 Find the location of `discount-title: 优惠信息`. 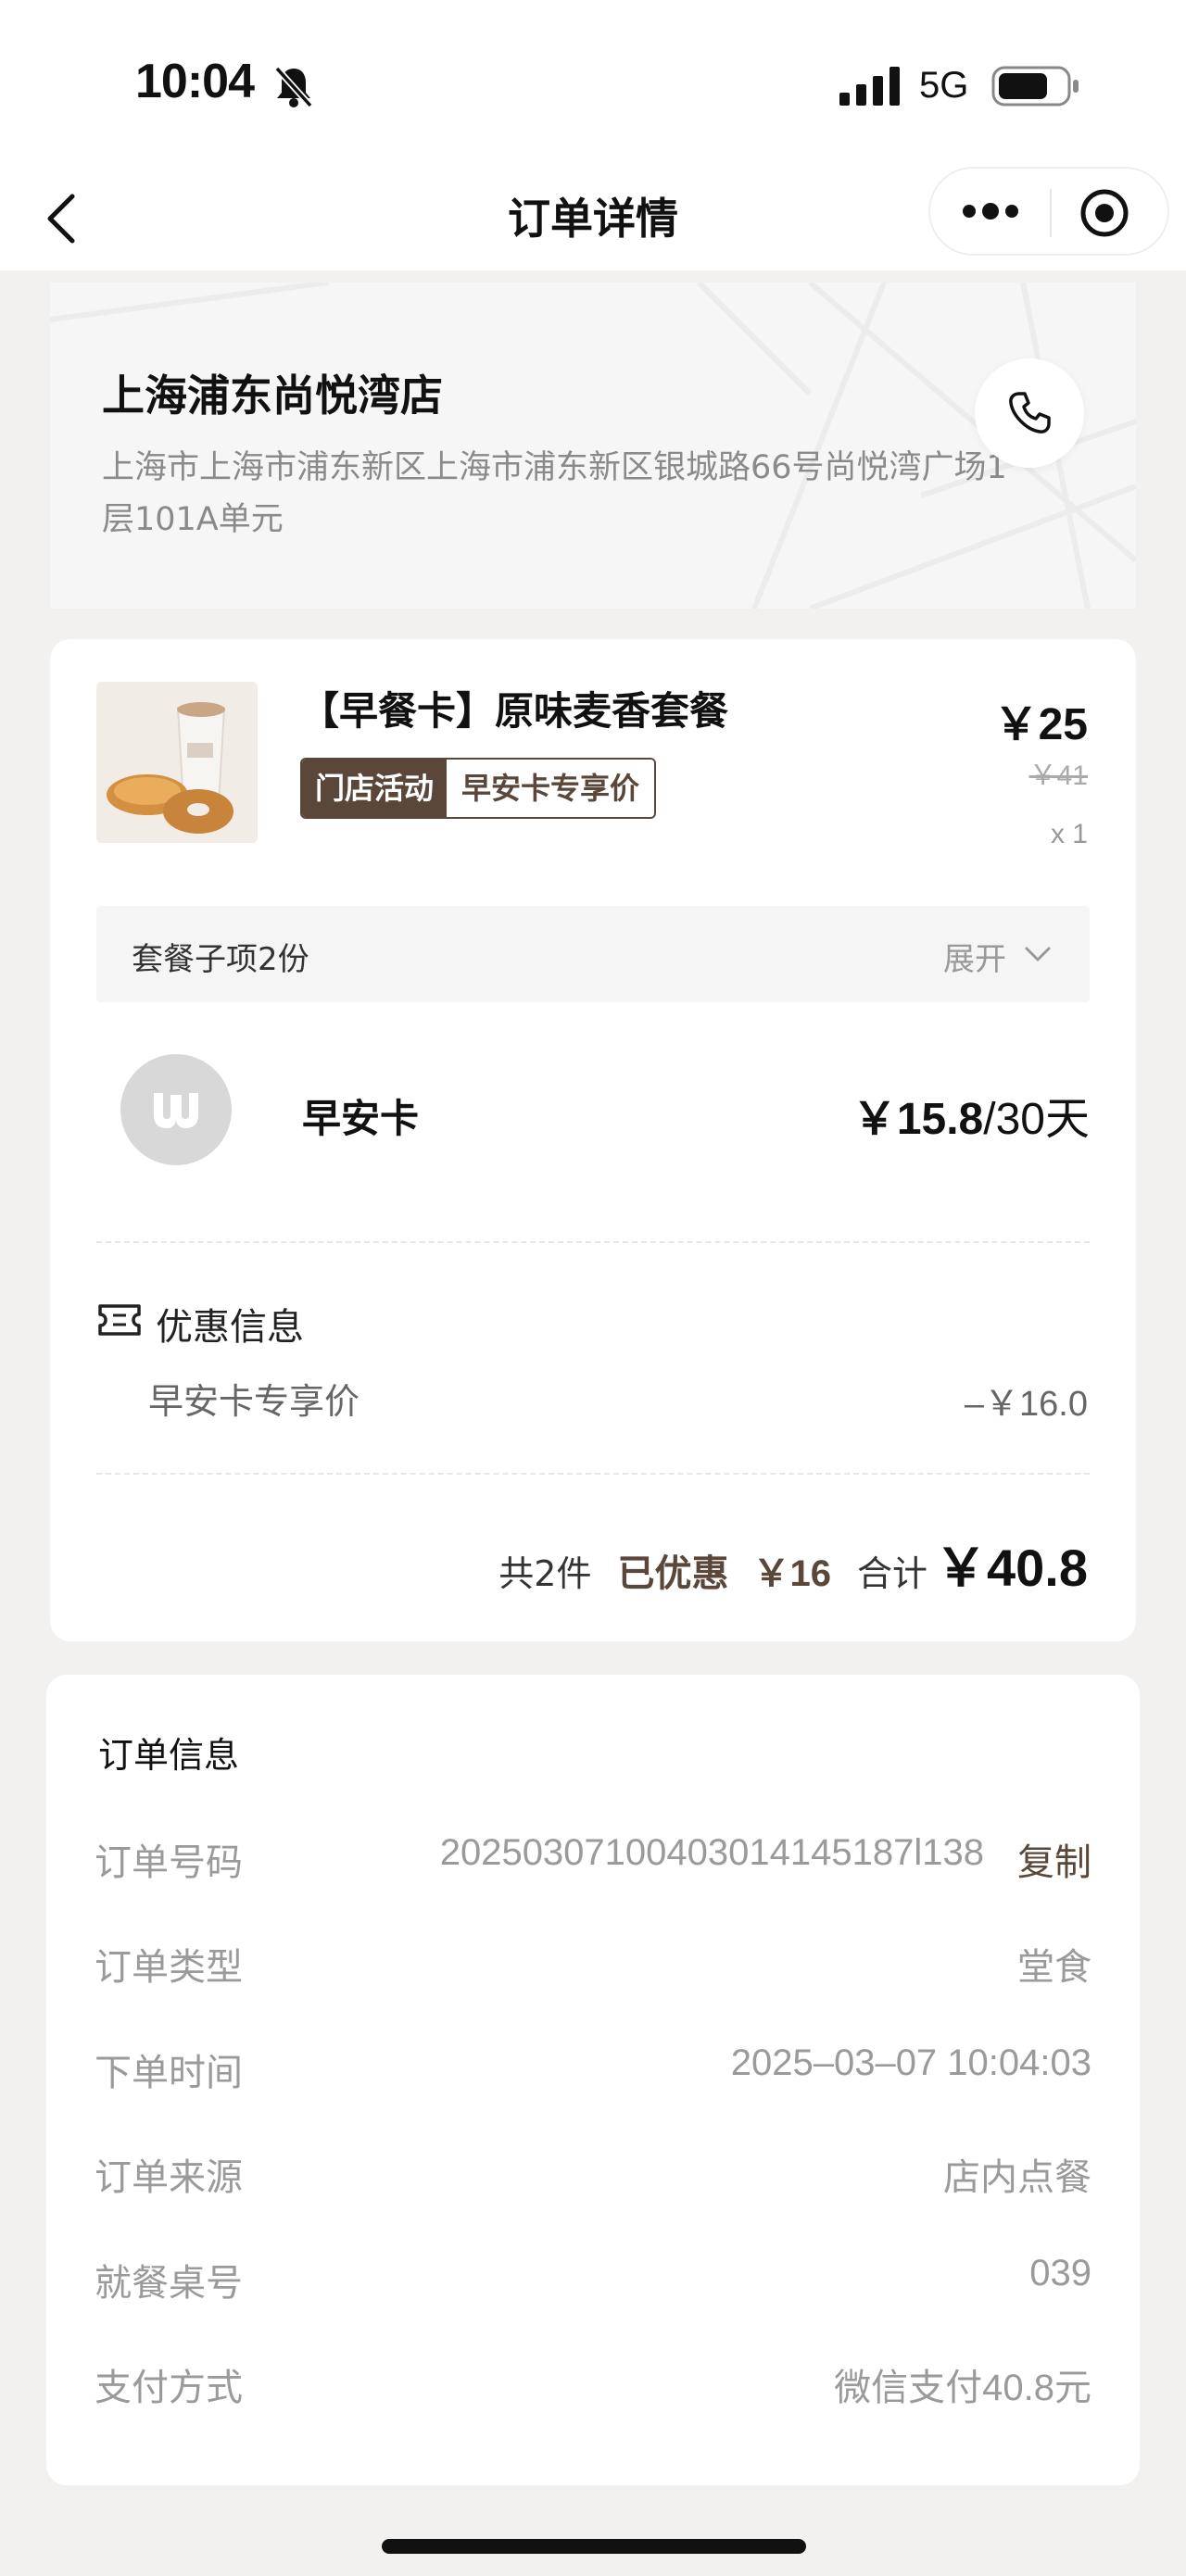

discount-title: 优惠信息 is located at coordinates (230, 1327).